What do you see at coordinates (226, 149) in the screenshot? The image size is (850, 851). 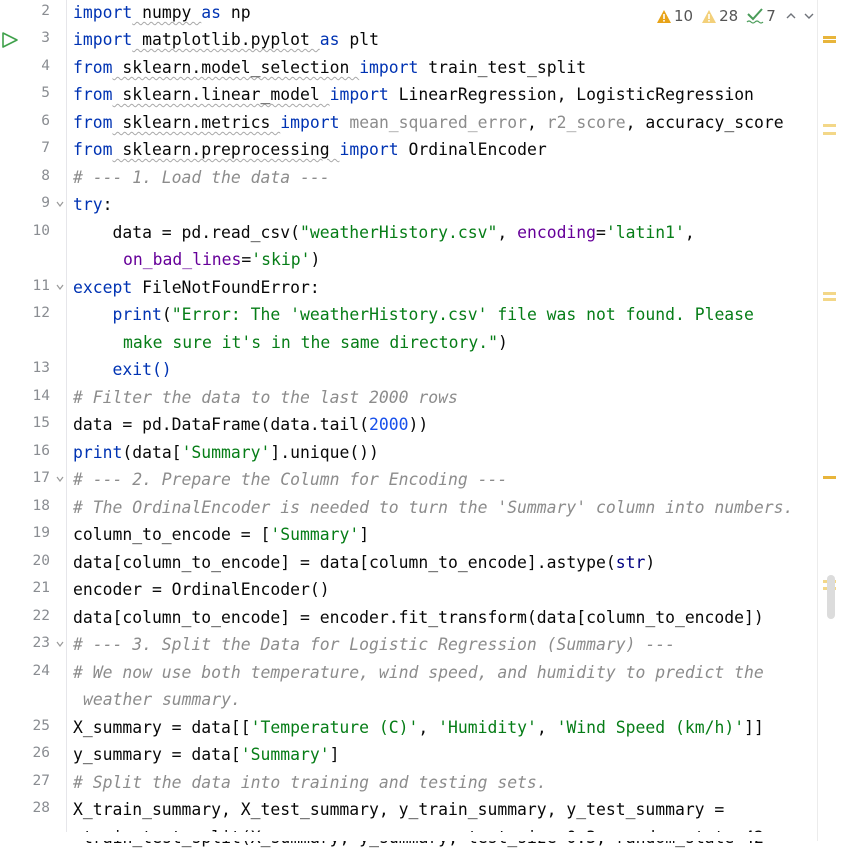 I see `code-token: sklearn.preprocessing` at bounding box center [226, 149].